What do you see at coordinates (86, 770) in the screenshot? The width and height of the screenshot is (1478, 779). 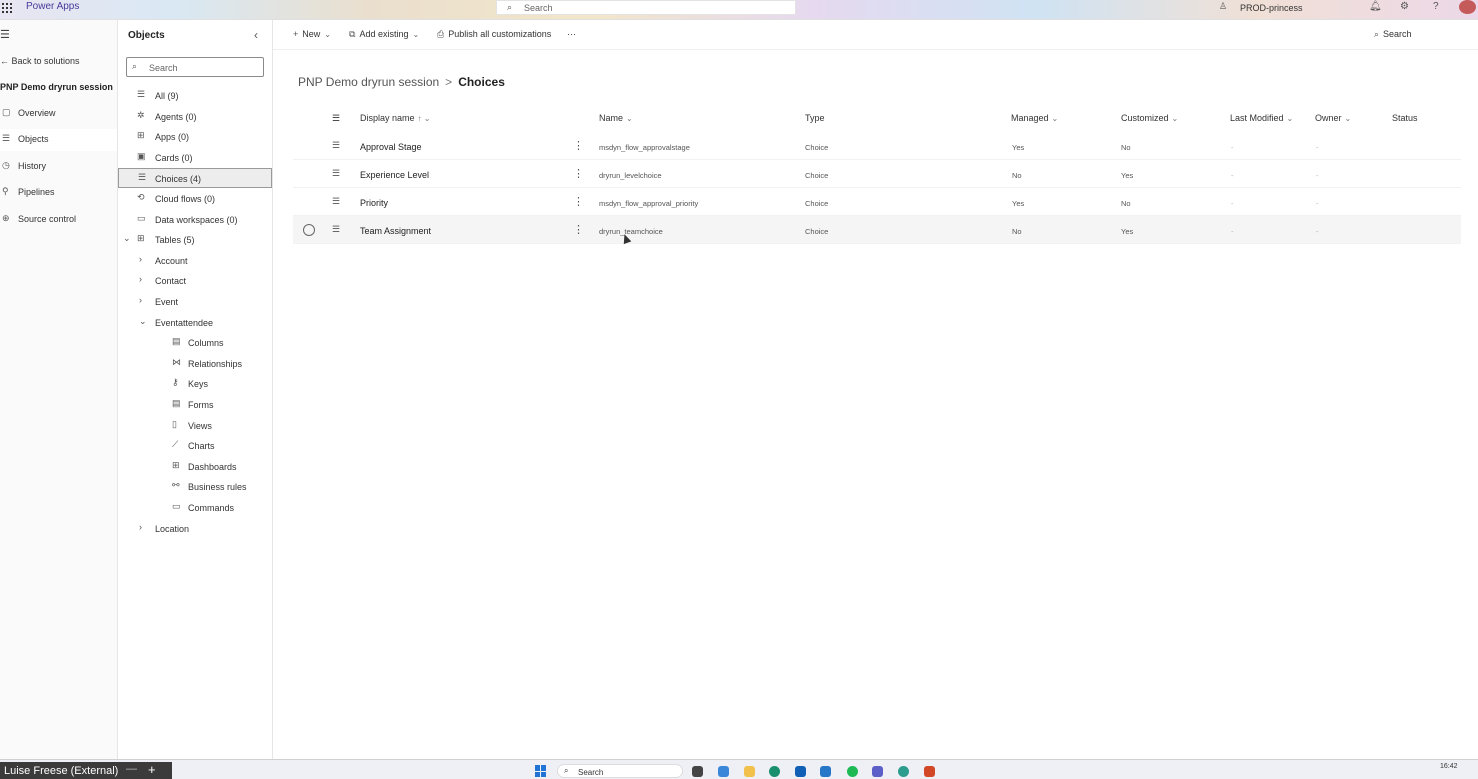 I see `profile-tab: Luise Freese (External) — +` at bounding box center [86, 770].